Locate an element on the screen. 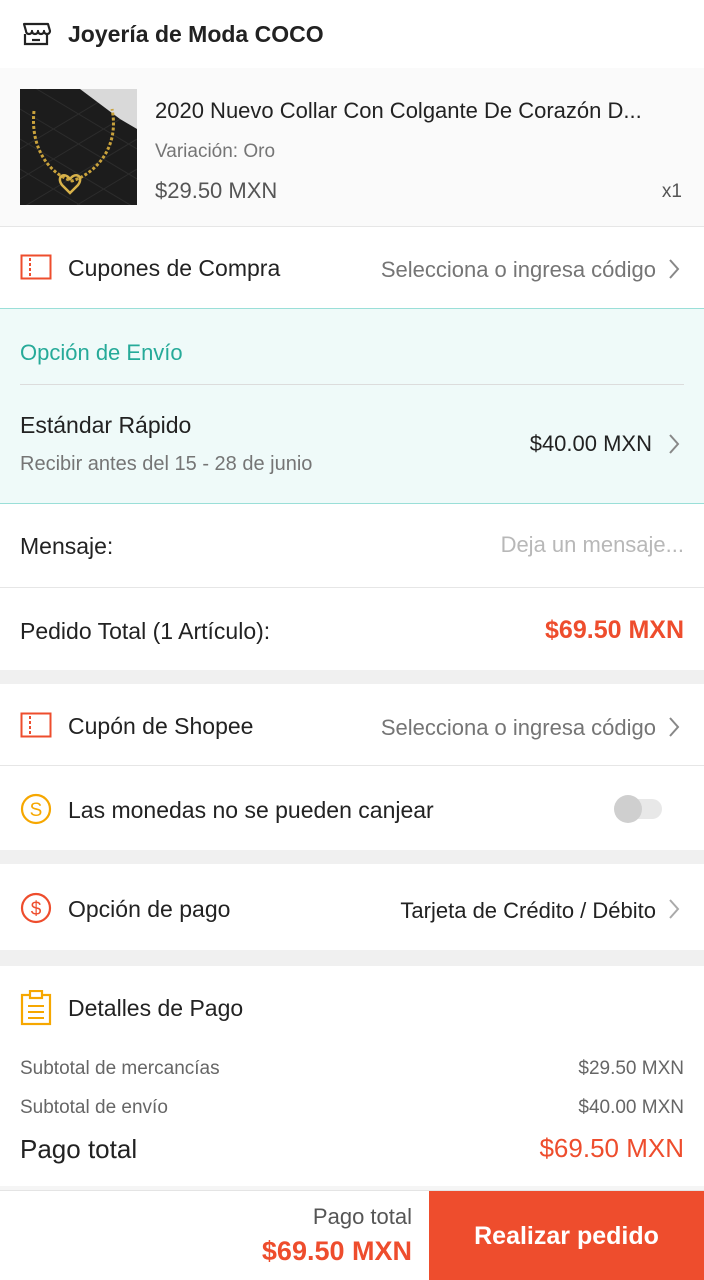 The height and width of the screenshot is (1280, 704). product-thumbnail is located at coordinates (78, 147).